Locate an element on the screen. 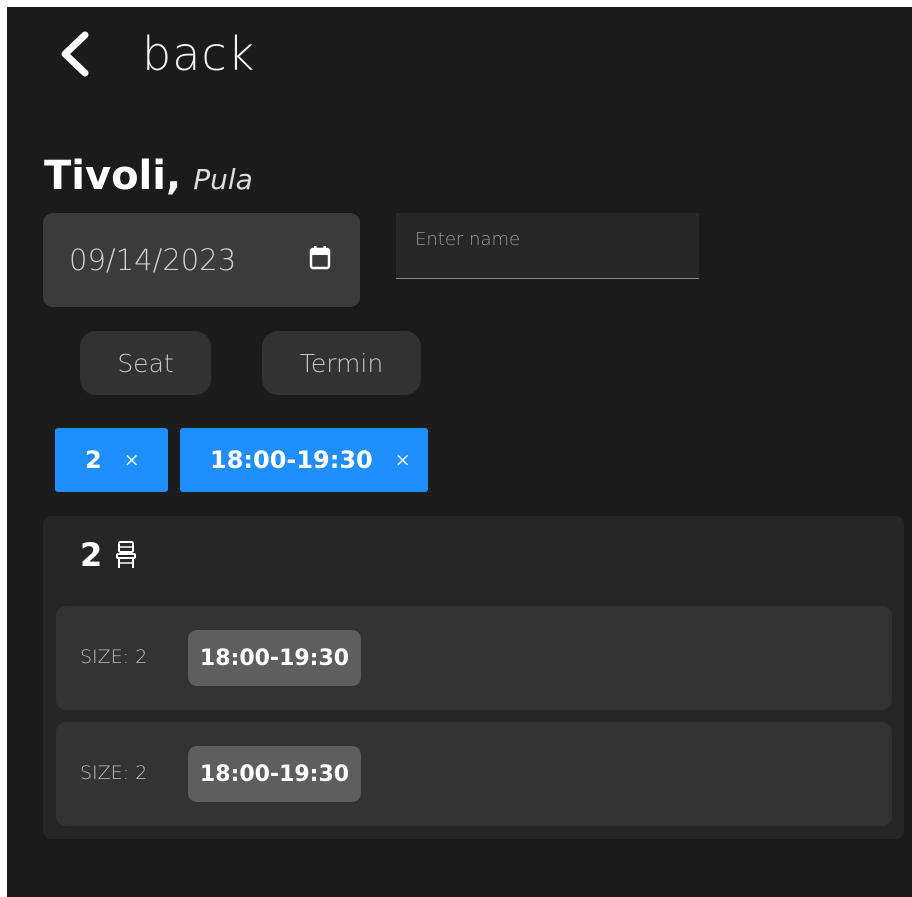 The image size is (912, 897). venue-city: Pula is located at coordinates (223, 179).